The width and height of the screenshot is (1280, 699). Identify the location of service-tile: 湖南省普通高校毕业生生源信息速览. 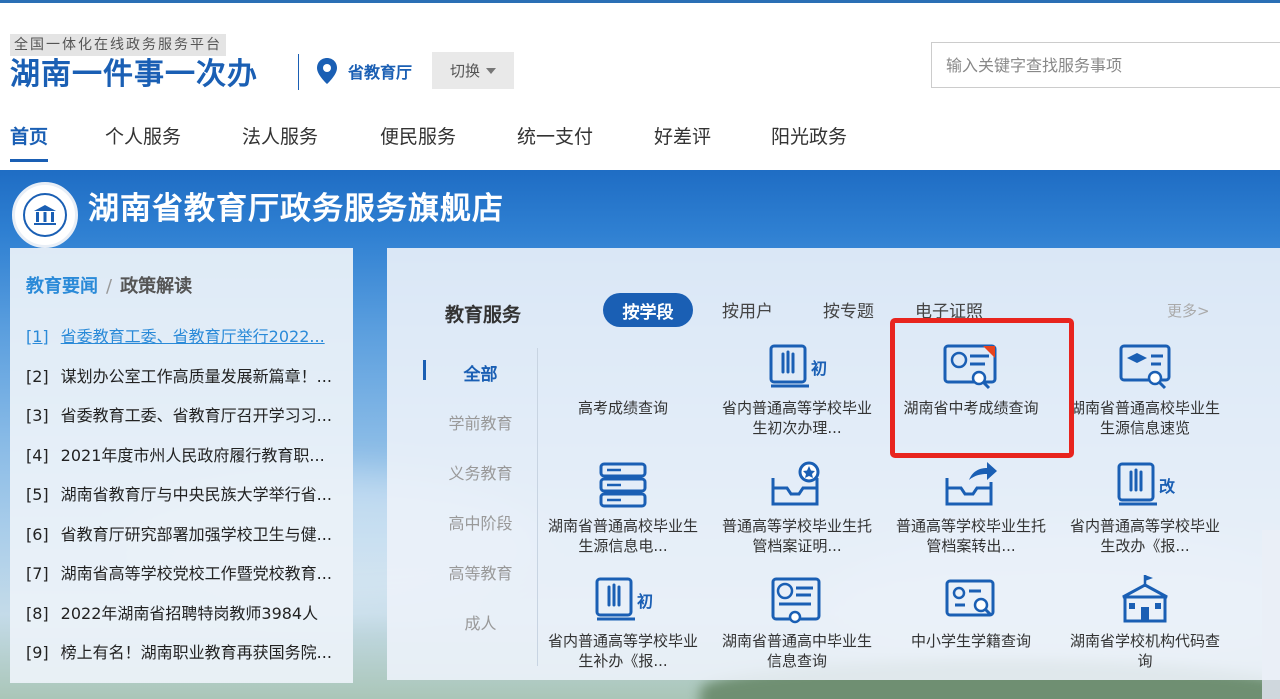
(1145, 389).